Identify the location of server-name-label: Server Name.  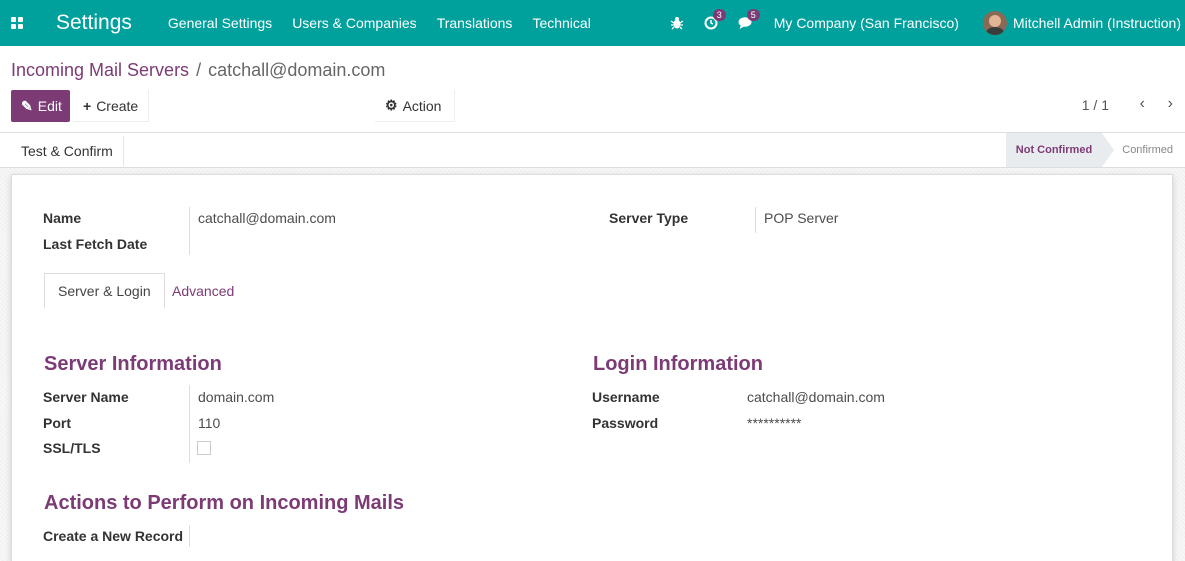
(86, 397).